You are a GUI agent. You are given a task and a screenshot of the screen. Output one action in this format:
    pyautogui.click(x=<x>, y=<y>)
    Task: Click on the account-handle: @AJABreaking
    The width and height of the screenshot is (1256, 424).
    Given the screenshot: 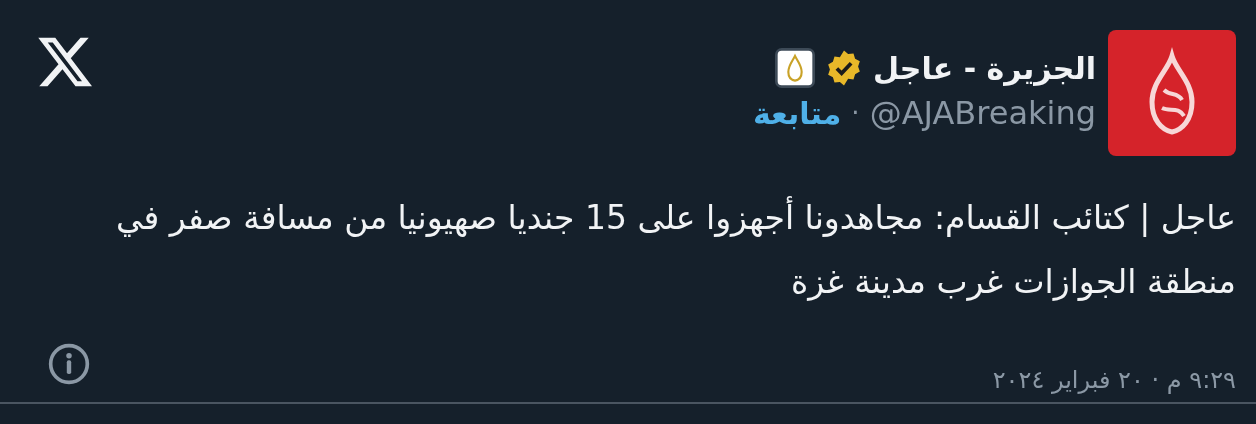 What is the action you would take?
    pyautogui.click(x=982, y=113)
    